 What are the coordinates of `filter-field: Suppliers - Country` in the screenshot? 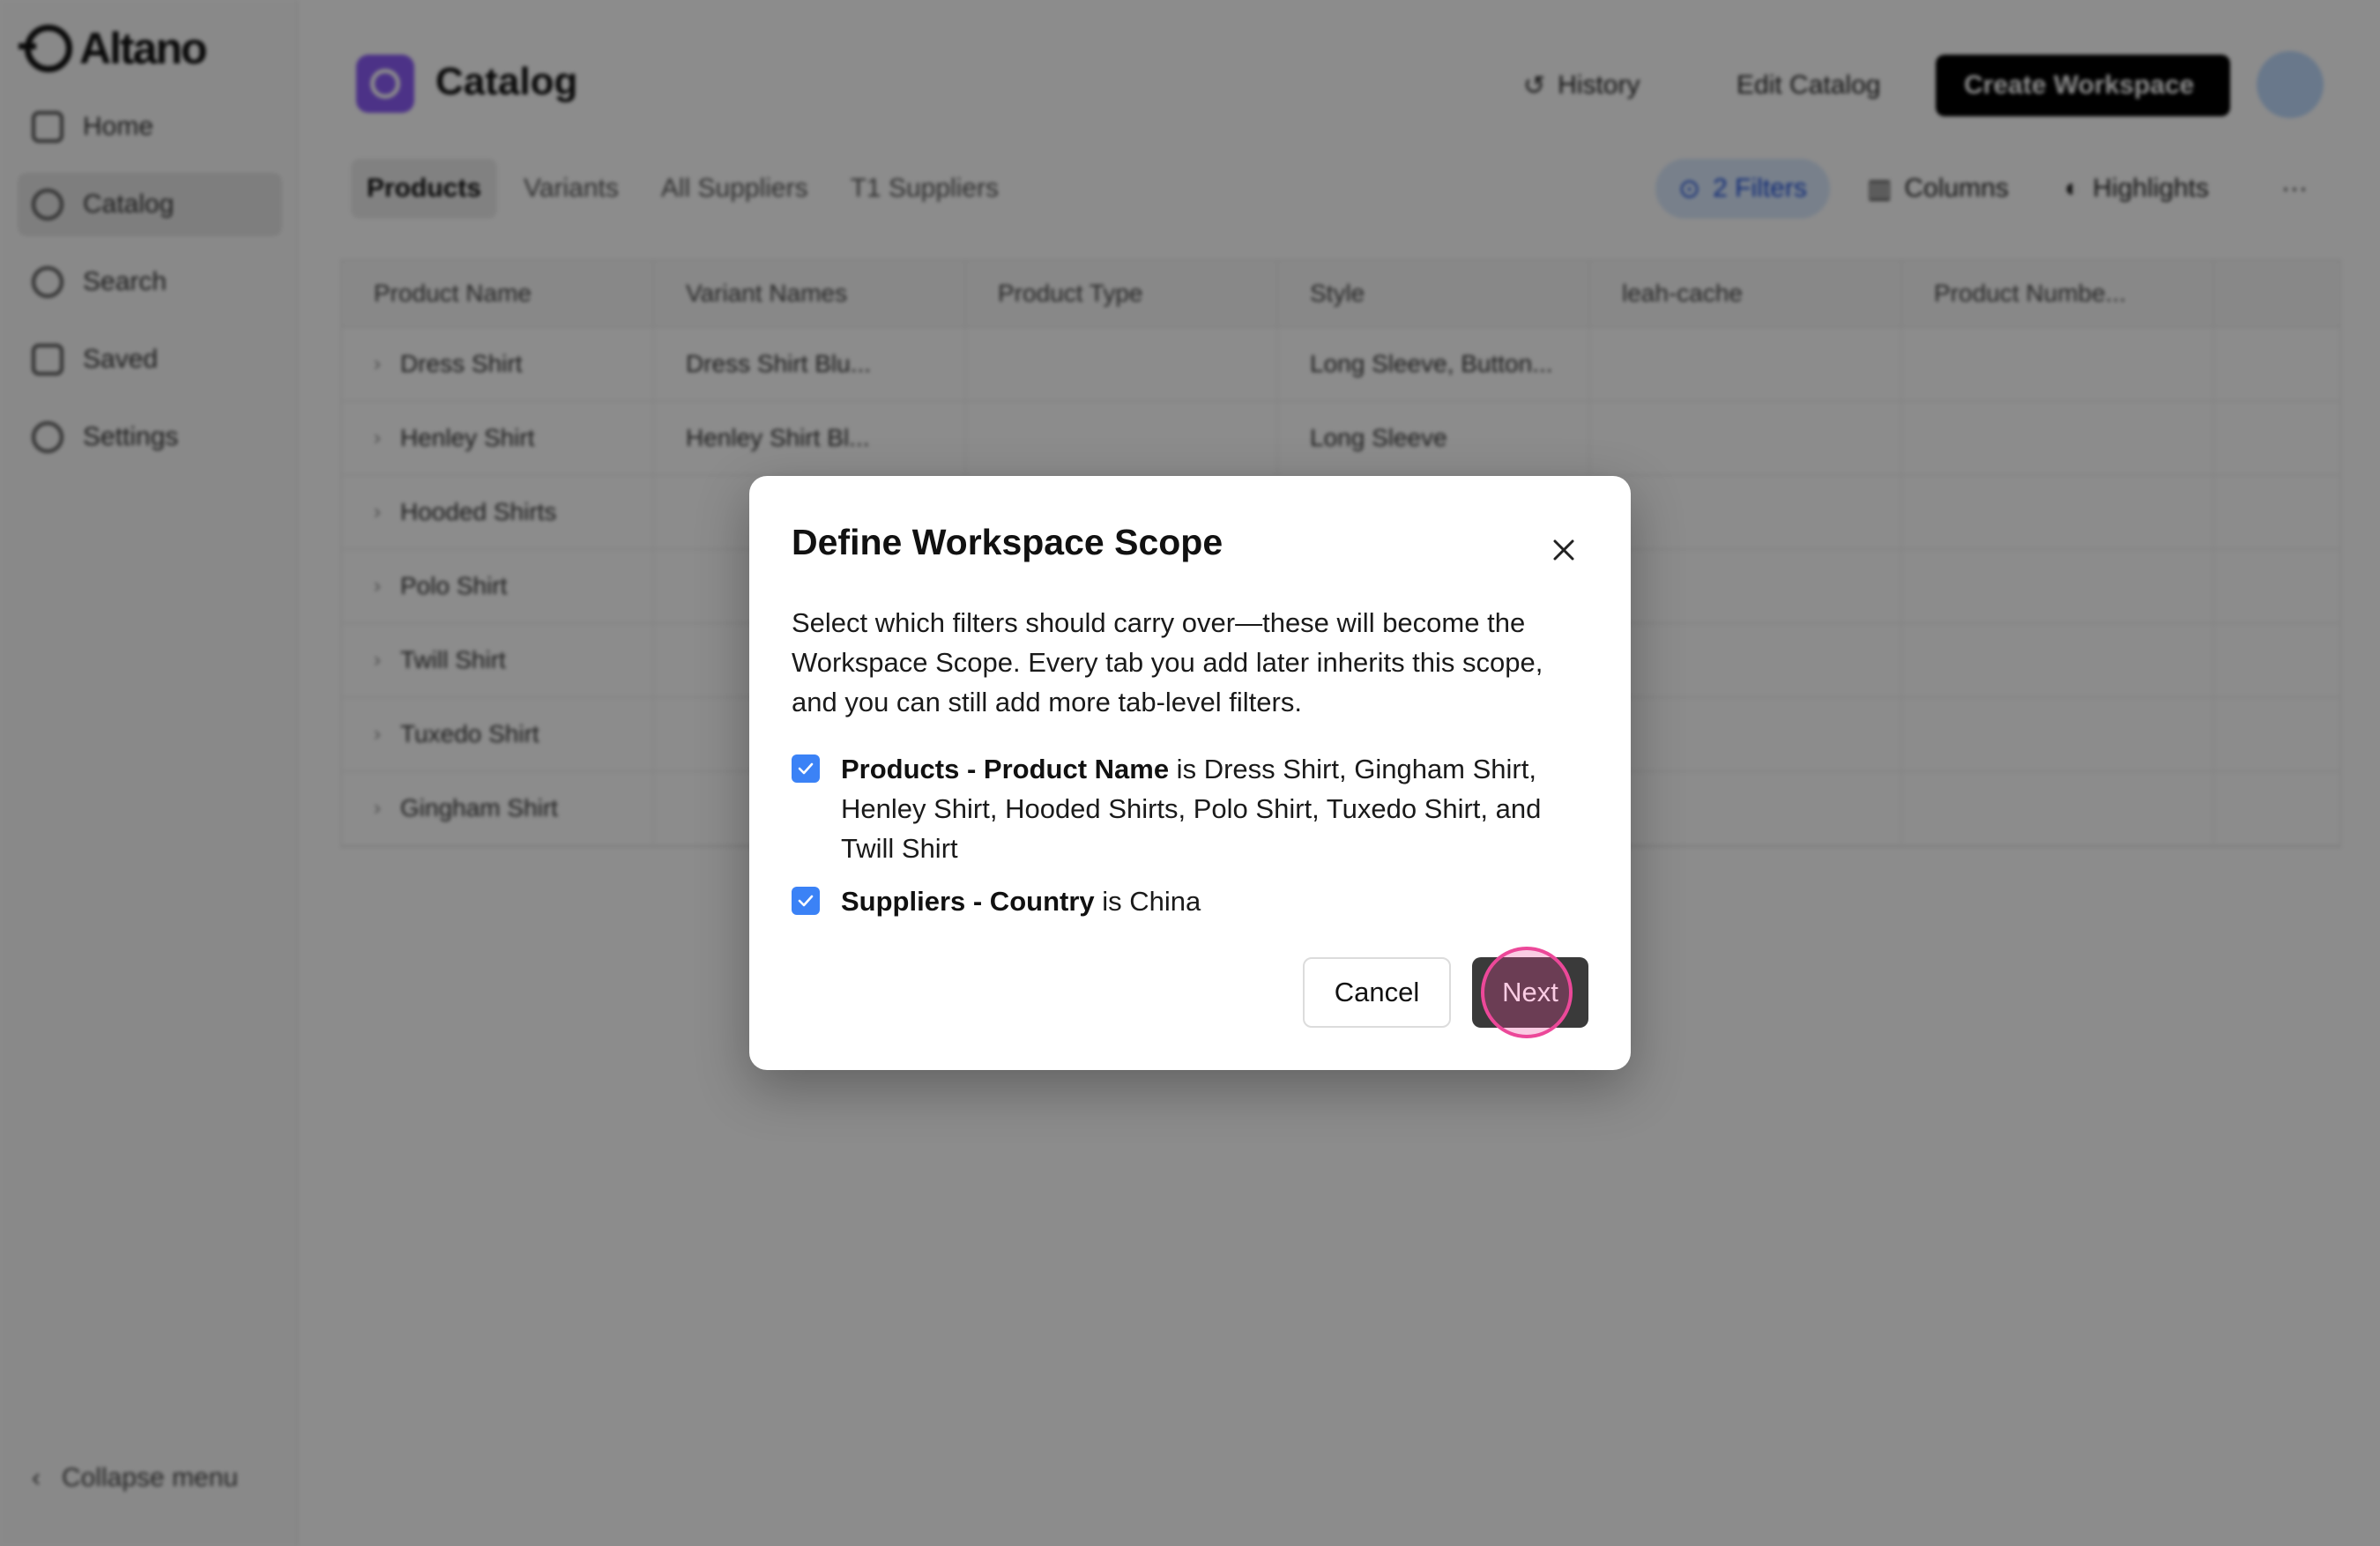 It's located at (968, 901).